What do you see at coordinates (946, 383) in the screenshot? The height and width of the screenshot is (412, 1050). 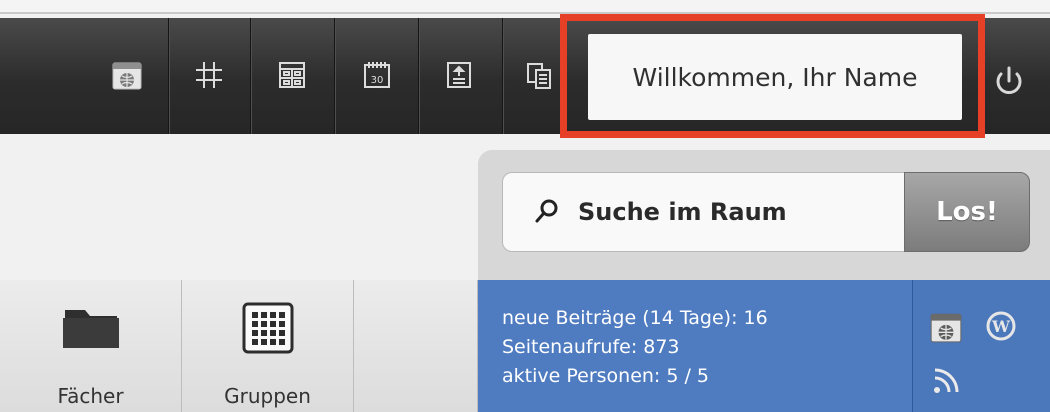 I see `rss-icon` at bounding box center [946, 383].